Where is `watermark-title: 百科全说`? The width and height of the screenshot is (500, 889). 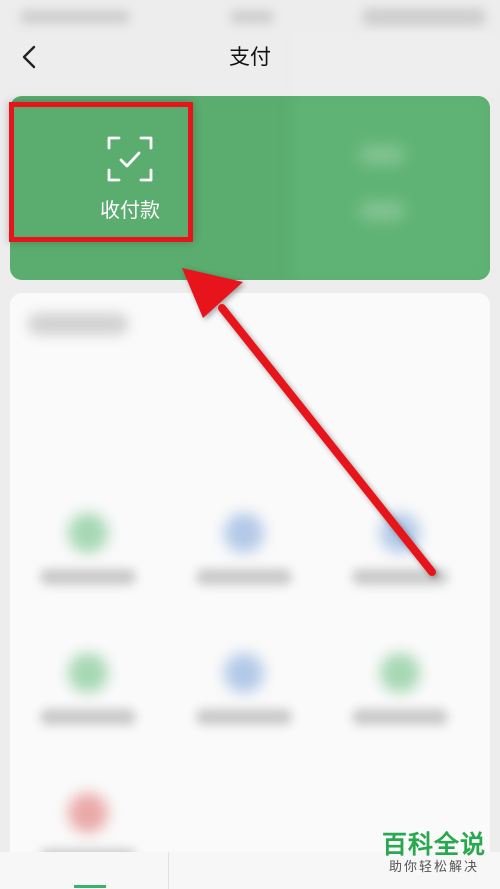 watermark-title: 百科全说 is located at coordinates (433, 844).